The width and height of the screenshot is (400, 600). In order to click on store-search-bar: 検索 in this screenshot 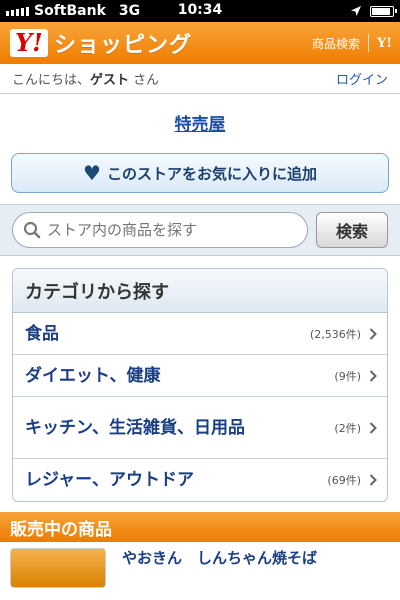, I will do `click(200, 230)`.